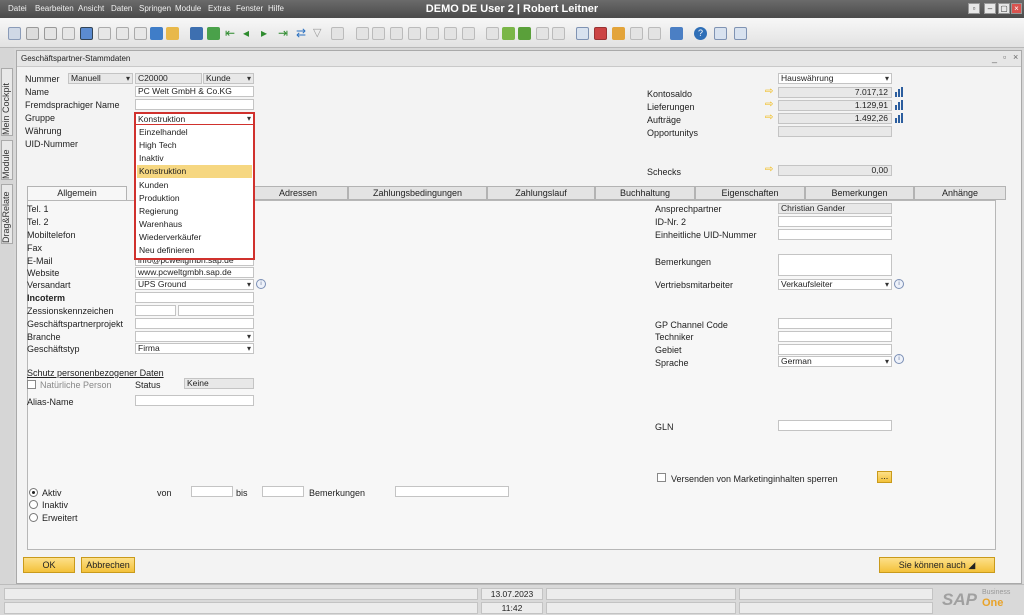 The height and width of the screenshot is (615, 1024). I want to click on tab-zahlungslauf: Zahlungslauf, so click(541, 193).